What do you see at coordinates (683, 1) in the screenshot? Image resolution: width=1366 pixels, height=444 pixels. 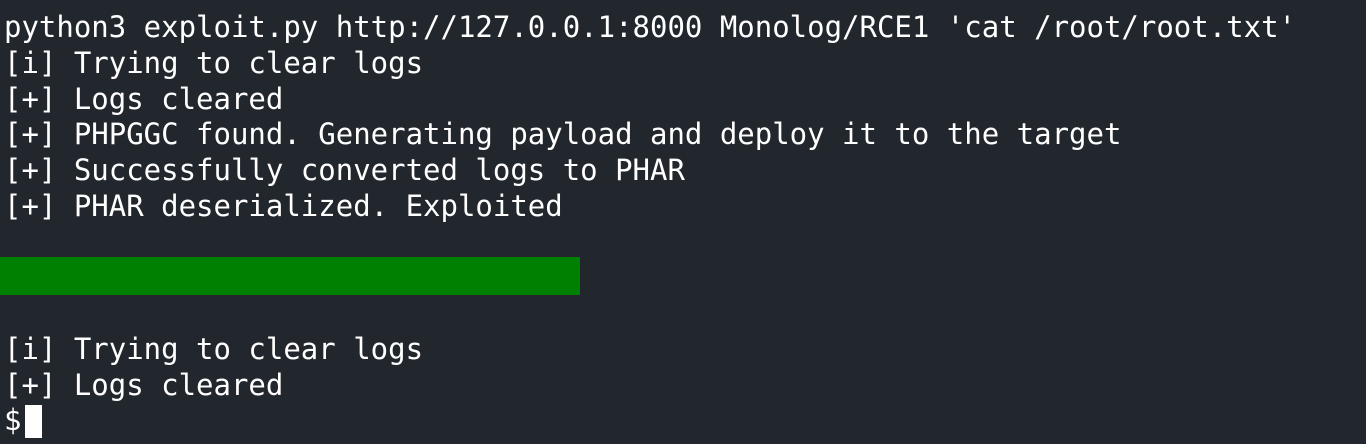 I see `terminal-top-edge` at bounding box center [683, 1].